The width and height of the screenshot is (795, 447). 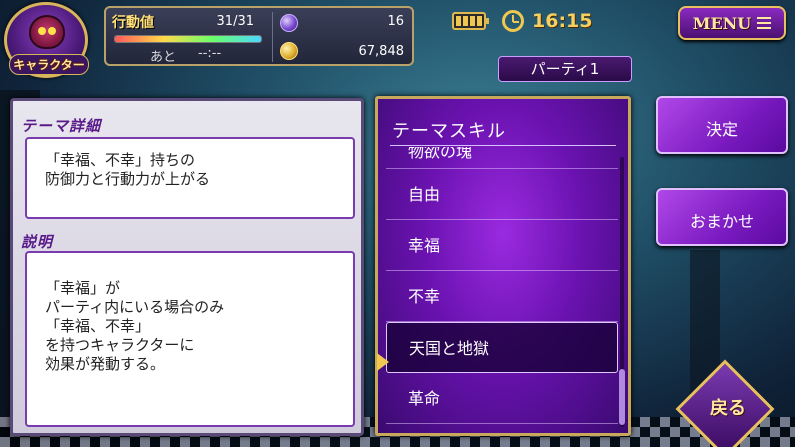 What do you see at coordinates (622, 397) in the screenshot?
I see `scrollbar-thumb` at bounding box center [622, 397].